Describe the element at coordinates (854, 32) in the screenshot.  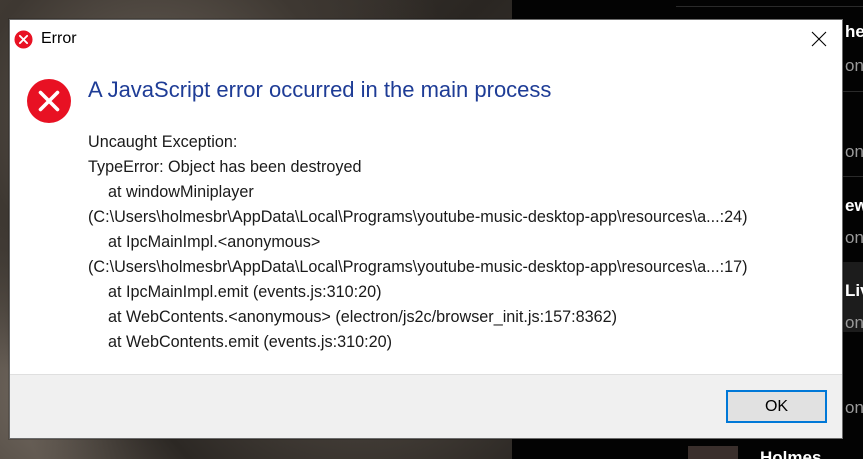
I see `background-item-title: he` at that location.